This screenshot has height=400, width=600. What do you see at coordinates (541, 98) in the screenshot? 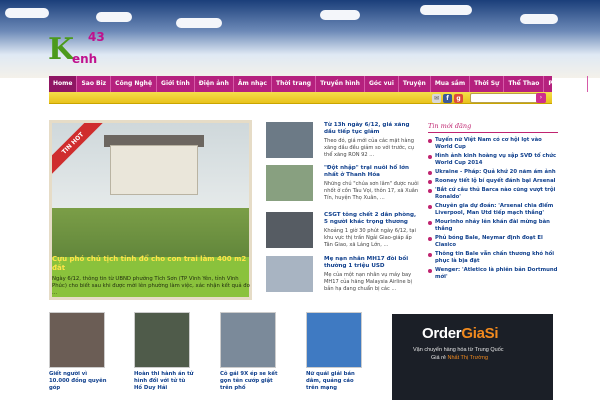
I see `search-icon: ›` at bounding box center [541, 98].